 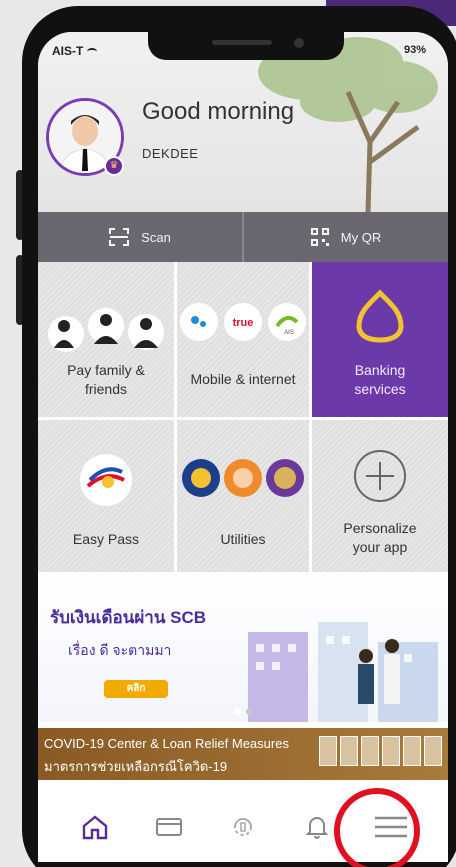 I want to click on scan-icon, so click(x=119, y=237).